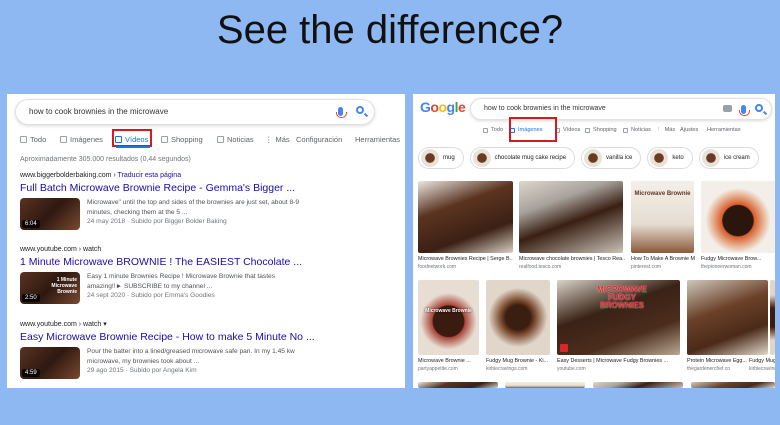 The height and width of the screenshot is (425, 780). I want to click on tab-configuracion: Configuración, so click(325, 139).